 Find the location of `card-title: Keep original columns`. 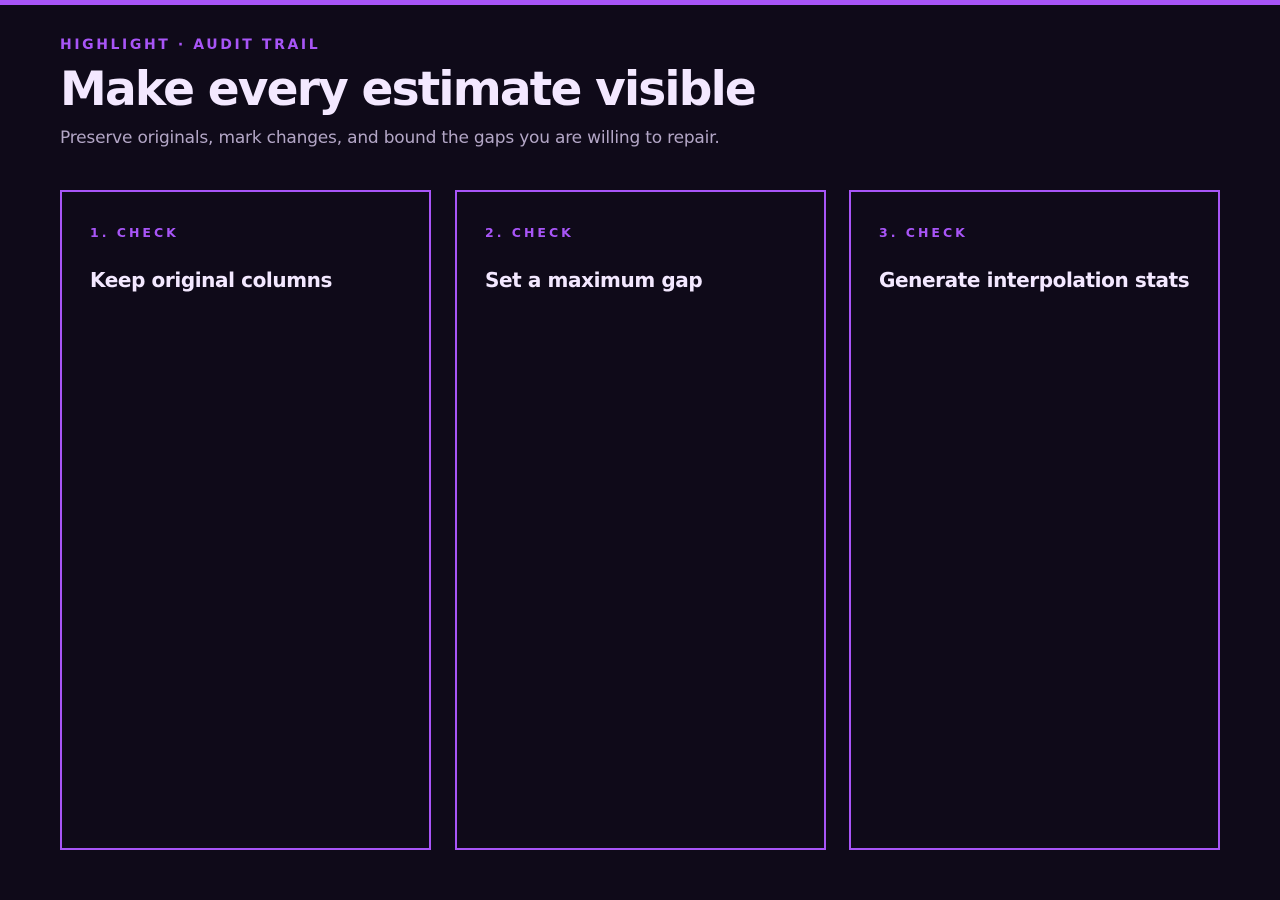

card-title: Keep original columns is located at coordinates (211, 280).